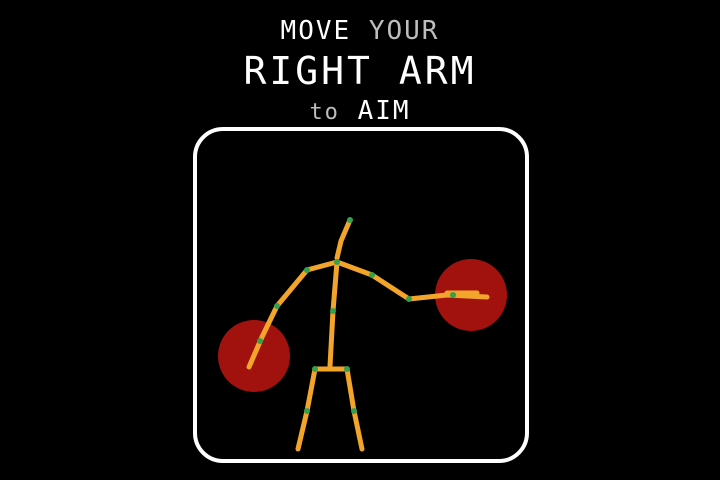 The width and height of the screenshot is (720, 480). Describe the element at coordinates (277, 306) in the screenshot. I see `joint-left-elbow` at that location.